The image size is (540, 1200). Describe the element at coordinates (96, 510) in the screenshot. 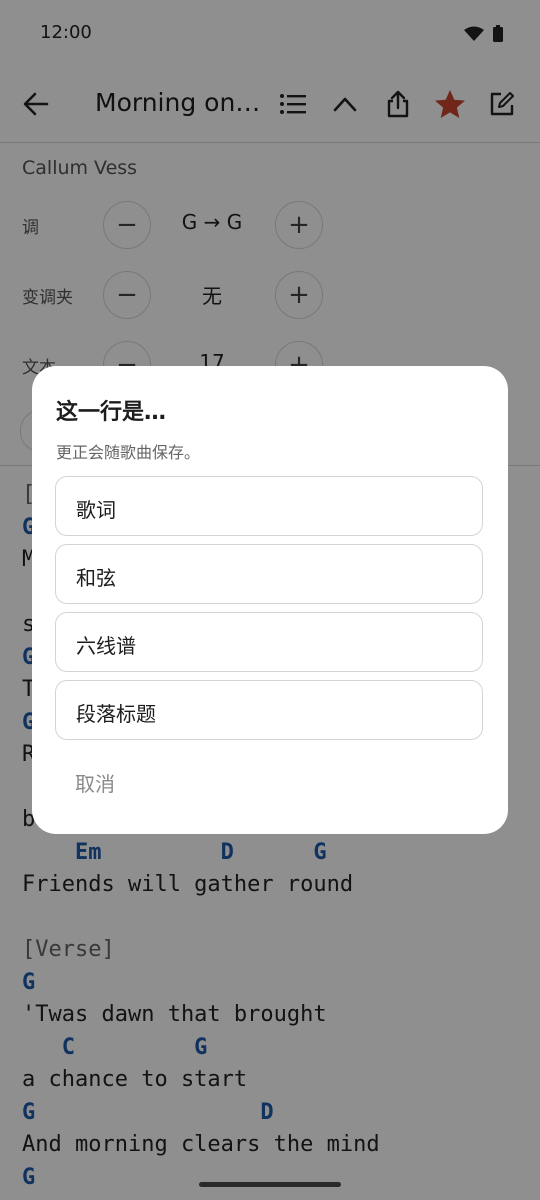

I see `option-label: 歌词` at that location.